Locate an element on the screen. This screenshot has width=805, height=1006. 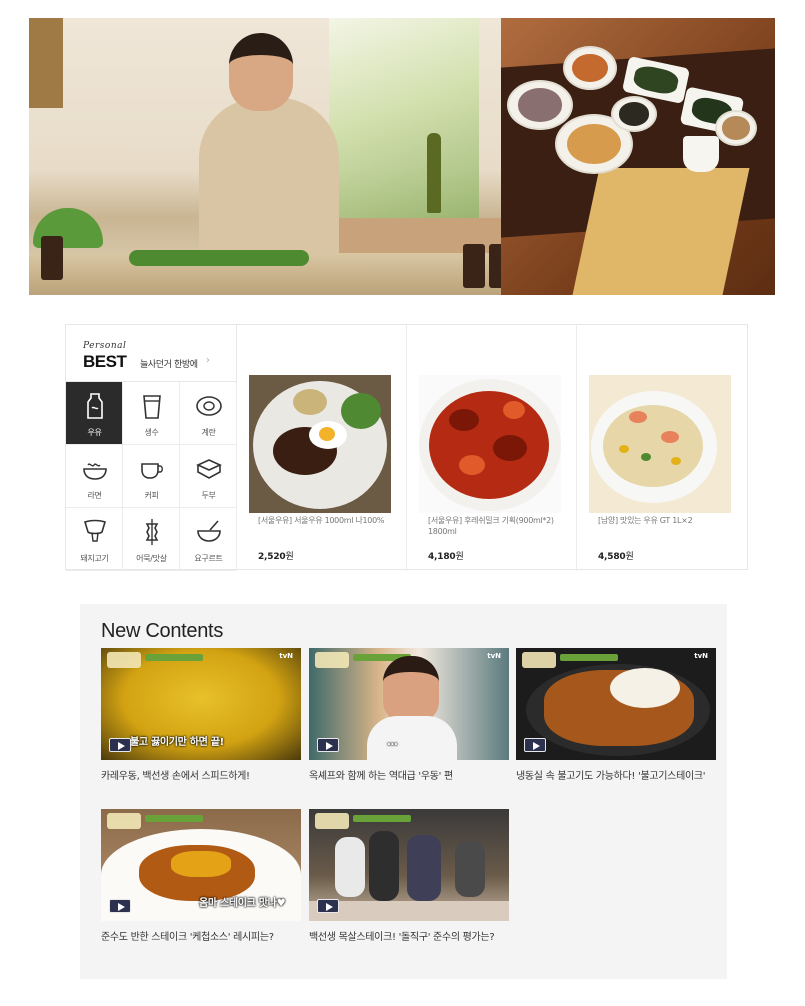
category-pork: 돼지고기 is located at coordinates (94, 539).